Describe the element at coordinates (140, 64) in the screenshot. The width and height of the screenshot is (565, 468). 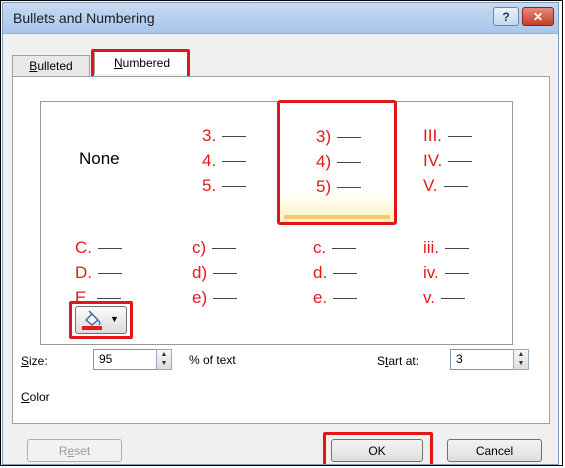
I see `tab-numbered-highlight` at that location.